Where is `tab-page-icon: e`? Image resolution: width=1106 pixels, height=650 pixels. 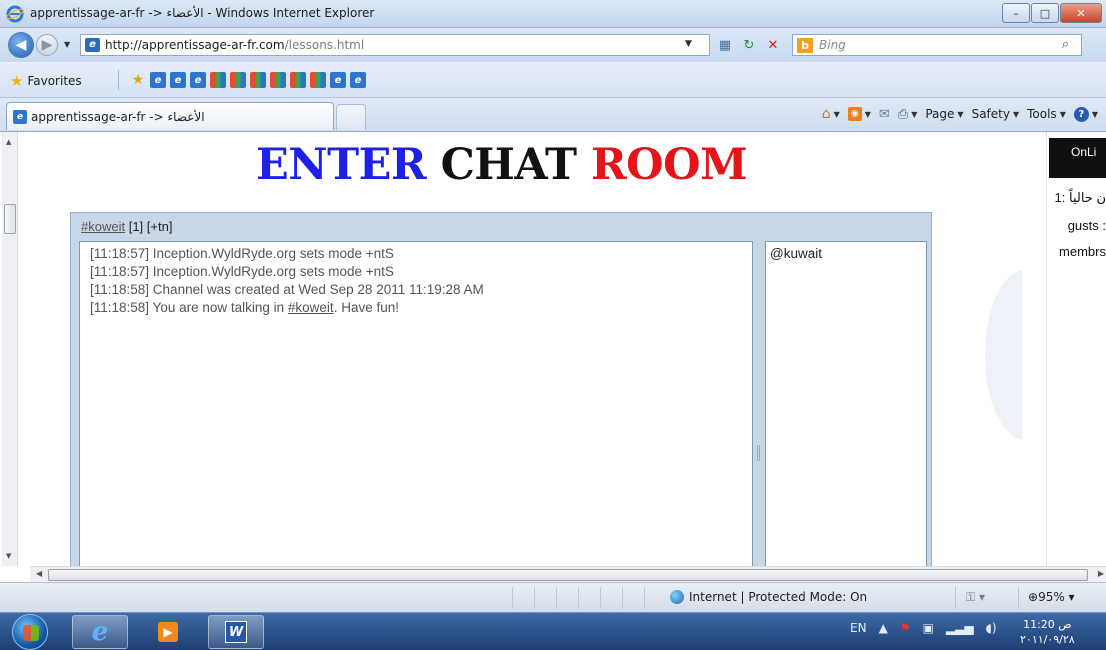
tab-page-icon: e is located at coordinates (20, 117).